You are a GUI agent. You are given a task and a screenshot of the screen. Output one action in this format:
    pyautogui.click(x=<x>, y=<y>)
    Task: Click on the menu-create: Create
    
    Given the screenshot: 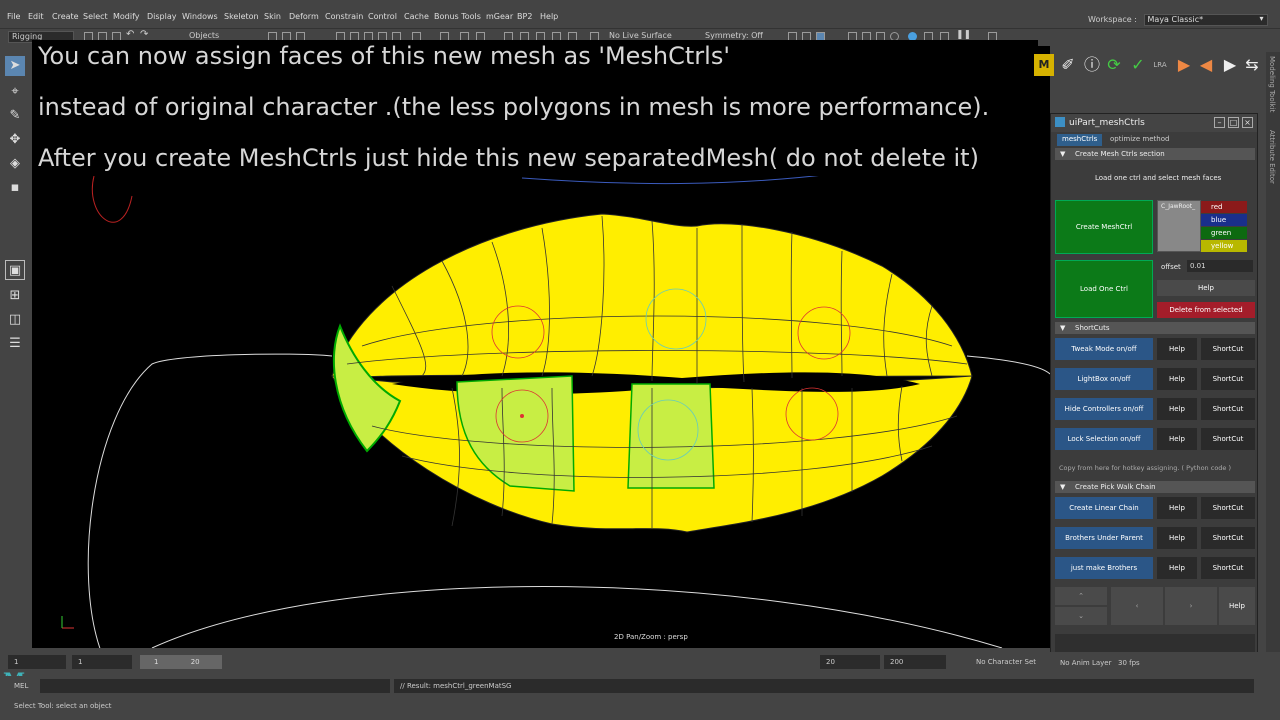 What is the action you would take?
    pyautogui.click(x=65, y=16)
    